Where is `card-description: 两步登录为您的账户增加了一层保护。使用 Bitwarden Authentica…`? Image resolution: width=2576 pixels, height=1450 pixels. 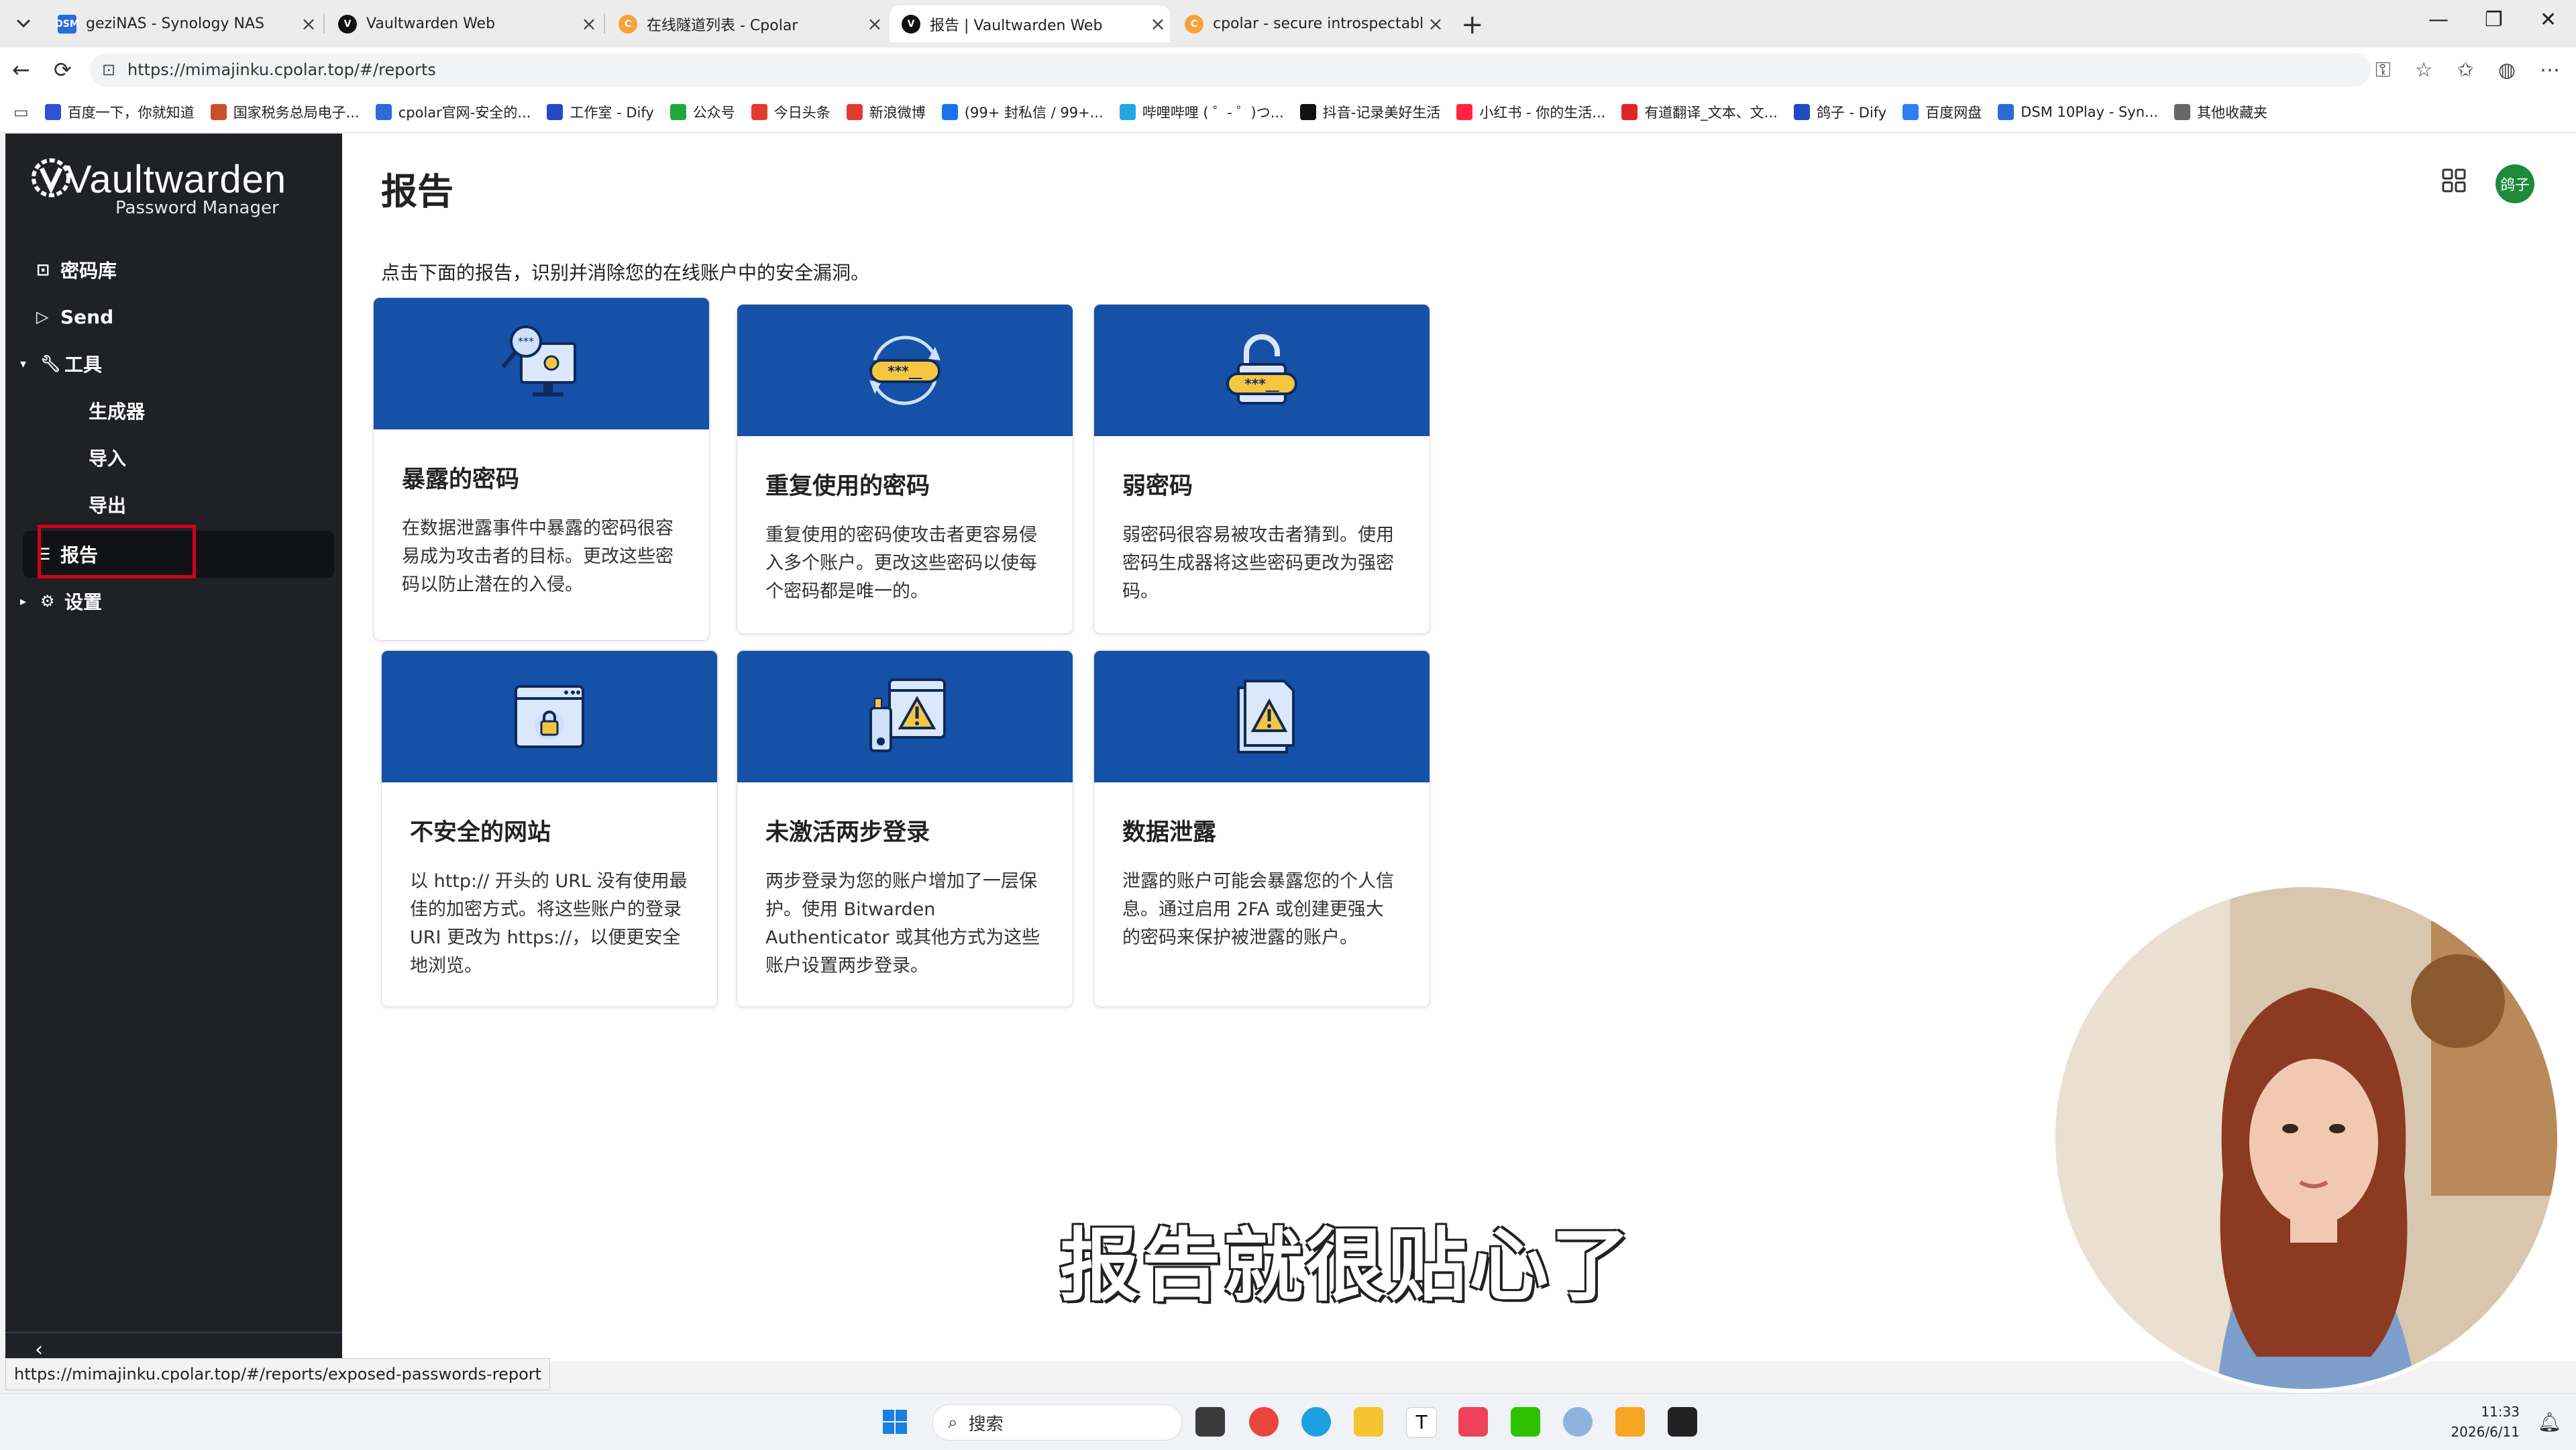
card-description: 两步登录为您的账户增加了一层保护。使用 Bitwarden Authentica… is located at coordinates (902, 923).